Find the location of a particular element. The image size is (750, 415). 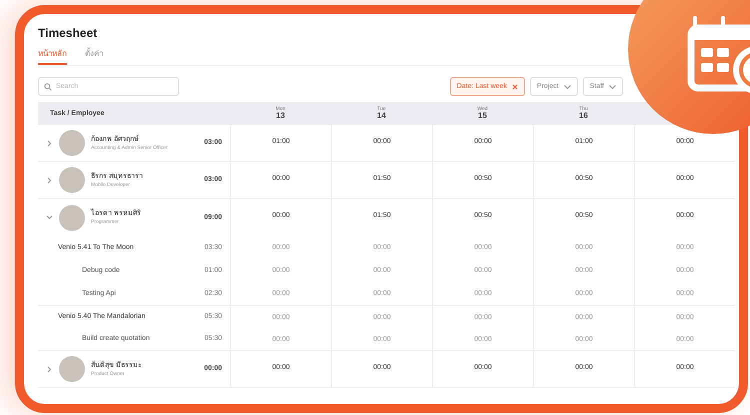

chevron-down-icon is located at coordinates (49, 218).